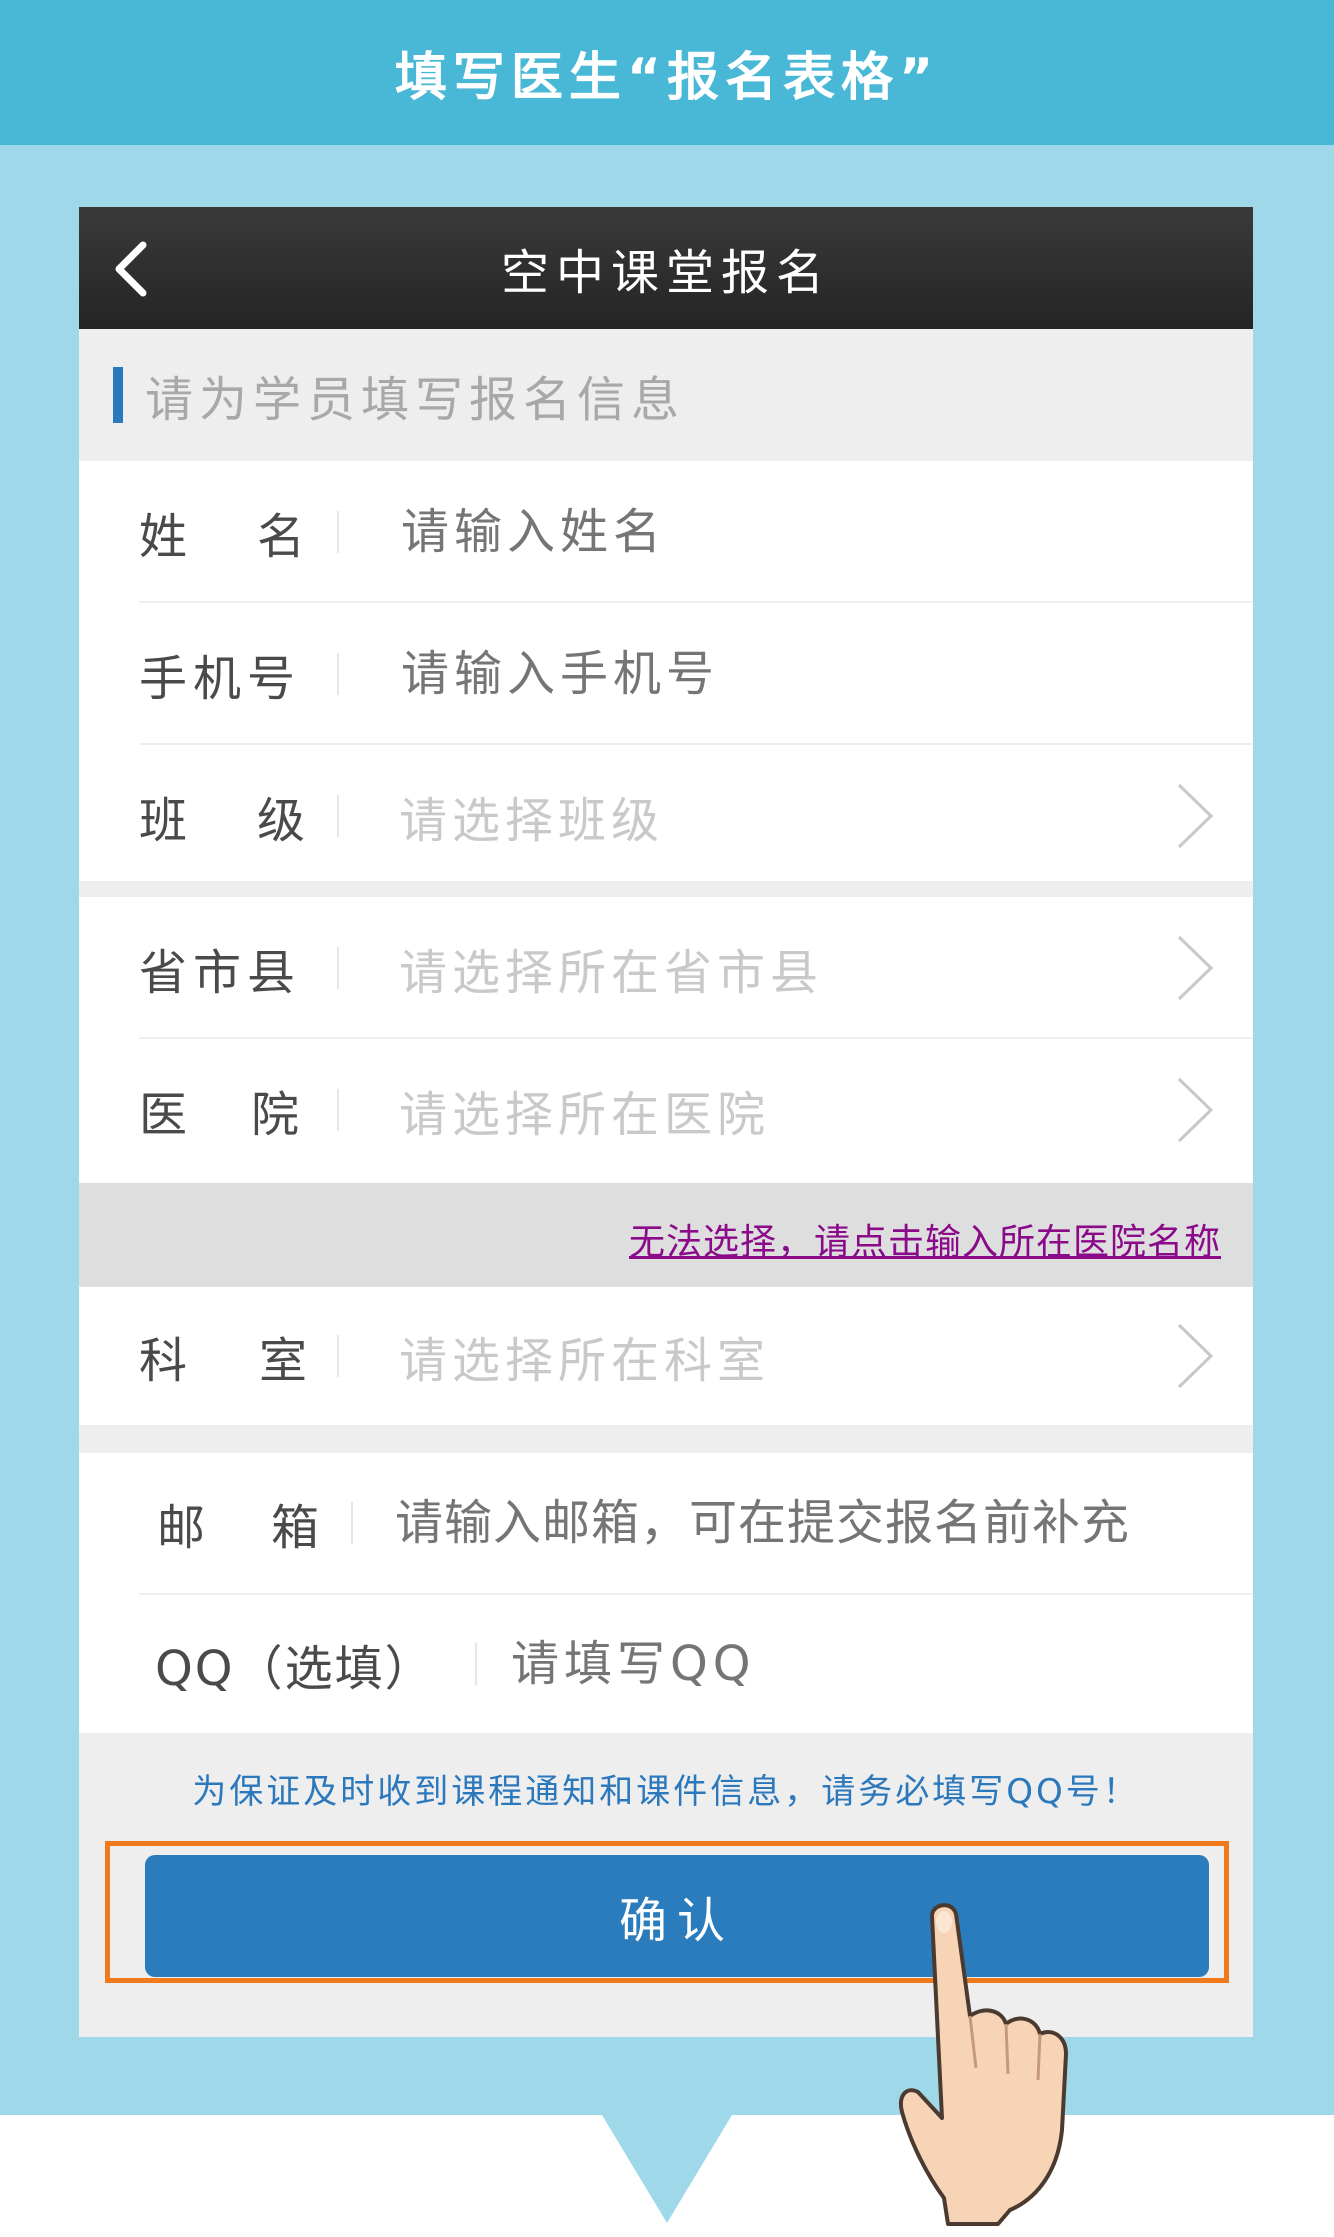 The width and height of the screenshot is (1334, 2237). I want to click on hospital-manual-input-link: 无法选择，请点击输入所在医院名称, so click(925, 1239).